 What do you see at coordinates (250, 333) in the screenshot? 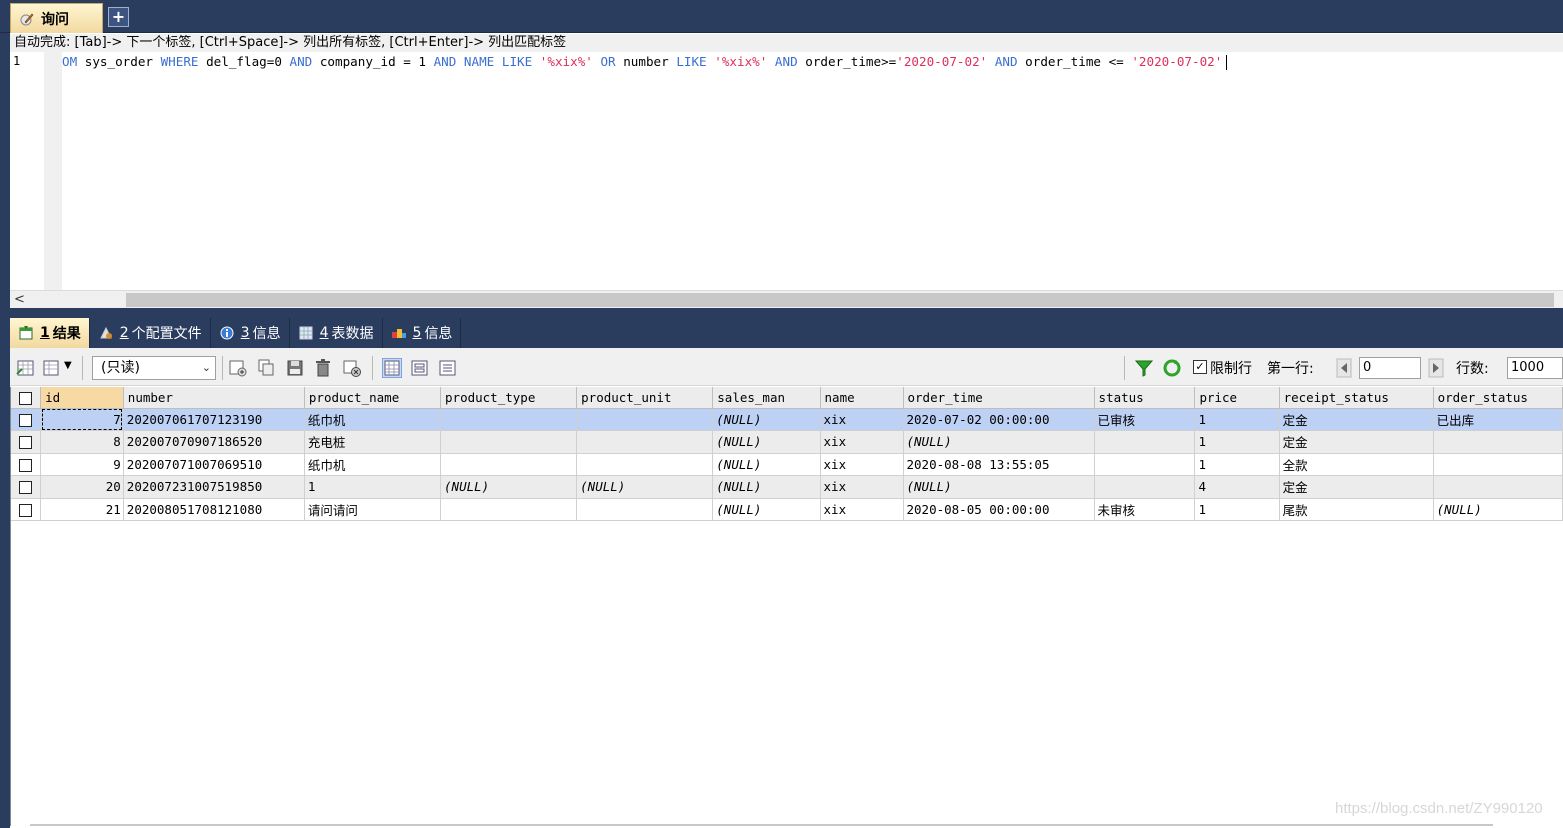
I see `tab-messages: 3 信息` at bounding box center [250, 333].